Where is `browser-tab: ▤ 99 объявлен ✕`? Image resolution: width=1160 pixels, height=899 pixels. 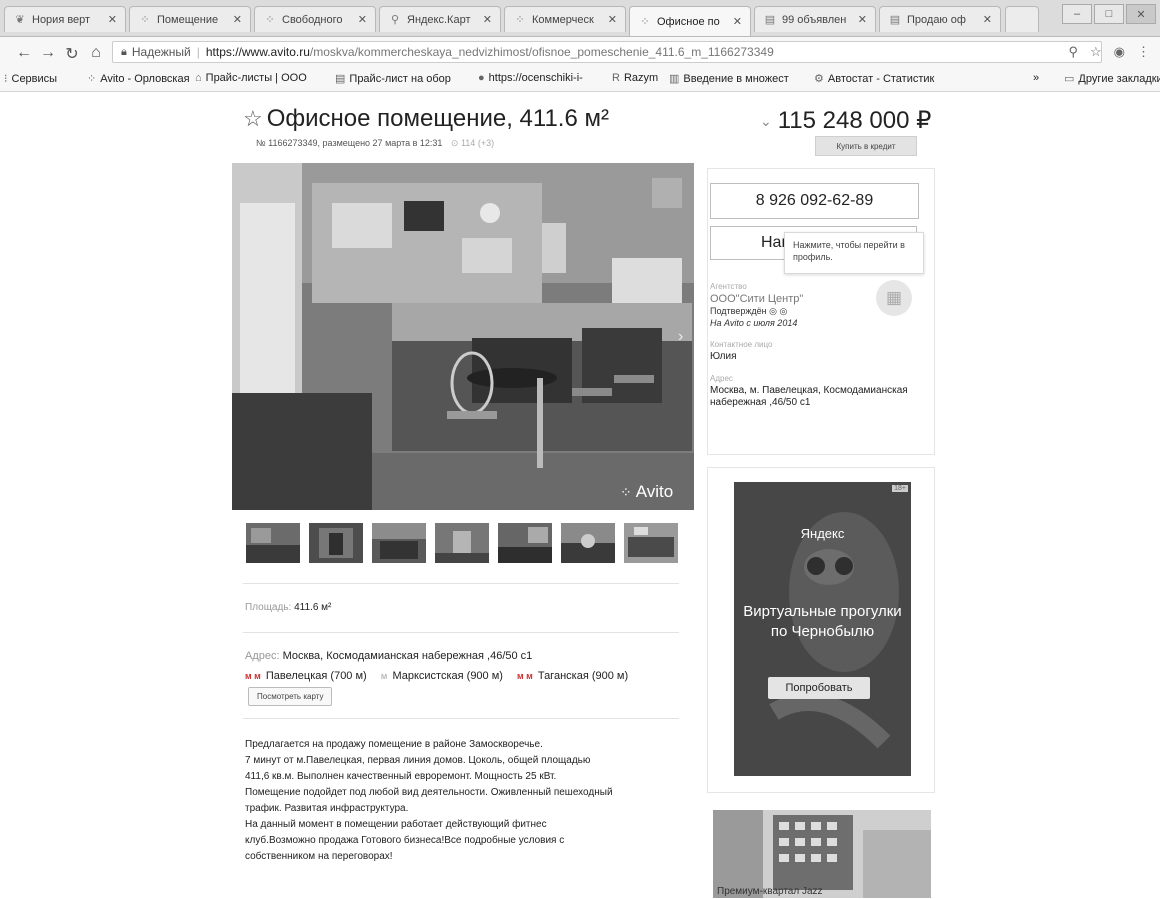
browser-tab: ▤ 99 объявлен ✕ is located at coordinates (815, 19).